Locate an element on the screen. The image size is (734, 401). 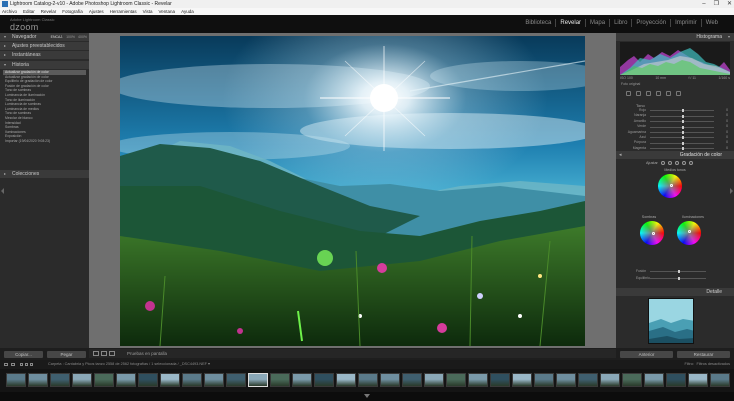
reset-button: Restaurar is located at coordinates (703, 354).